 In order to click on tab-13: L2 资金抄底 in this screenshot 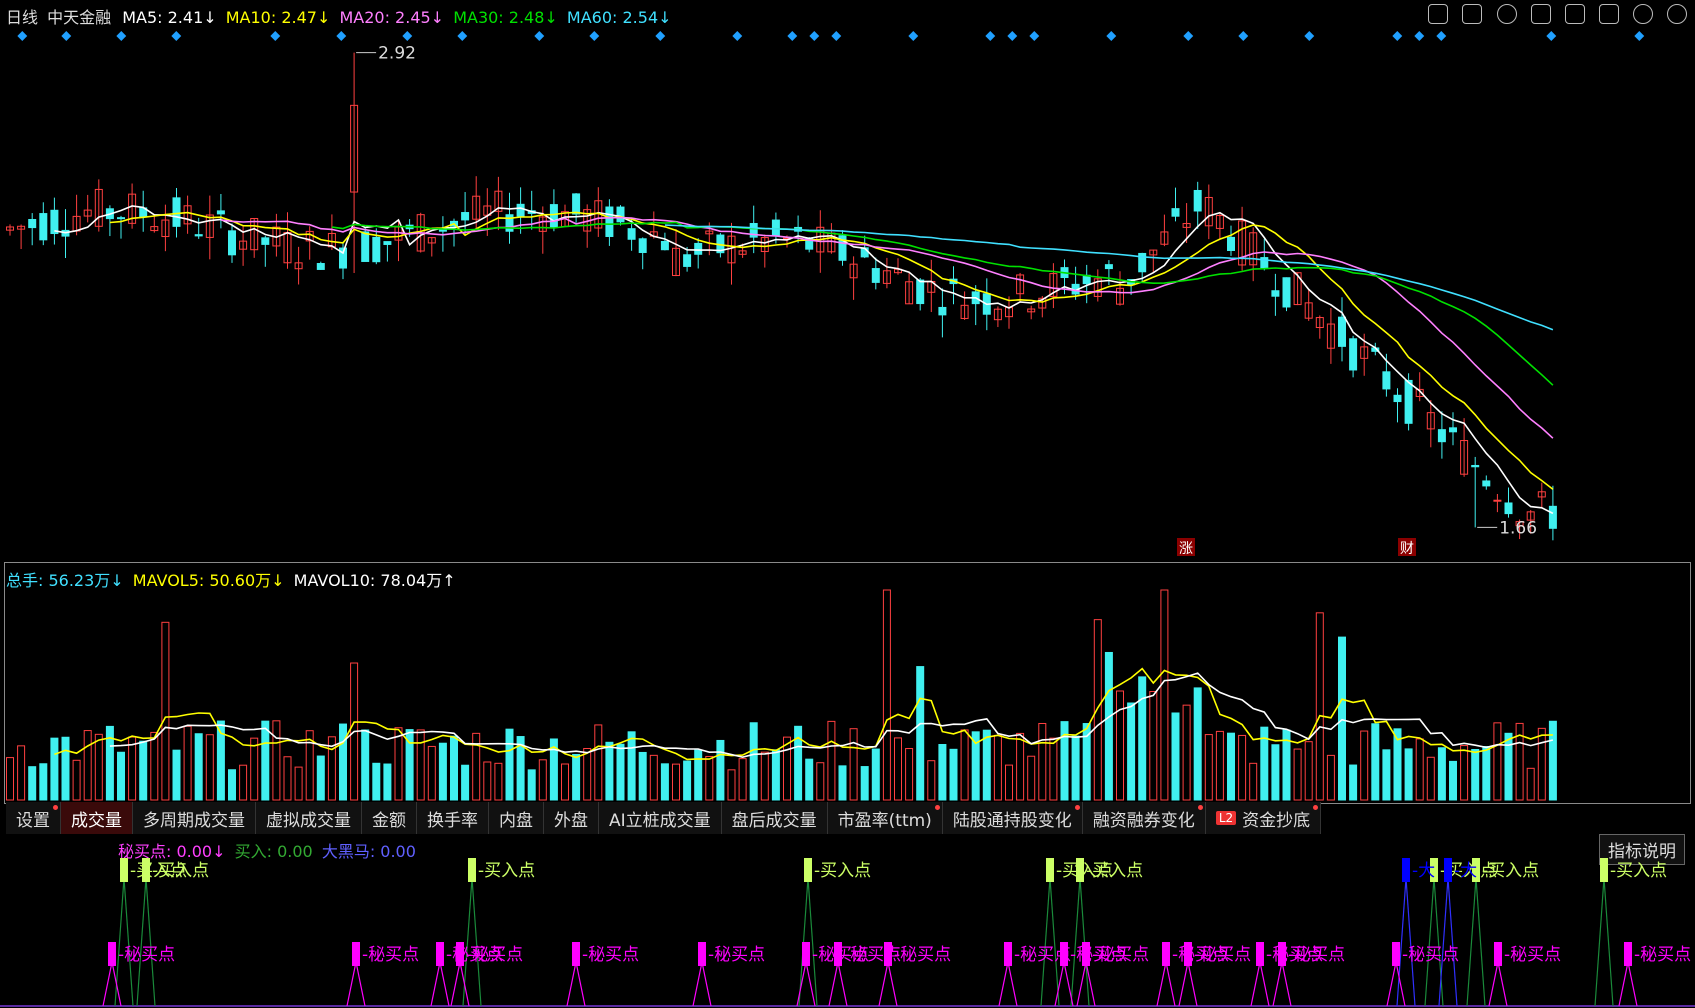, I will do `click(1263, 818)`.